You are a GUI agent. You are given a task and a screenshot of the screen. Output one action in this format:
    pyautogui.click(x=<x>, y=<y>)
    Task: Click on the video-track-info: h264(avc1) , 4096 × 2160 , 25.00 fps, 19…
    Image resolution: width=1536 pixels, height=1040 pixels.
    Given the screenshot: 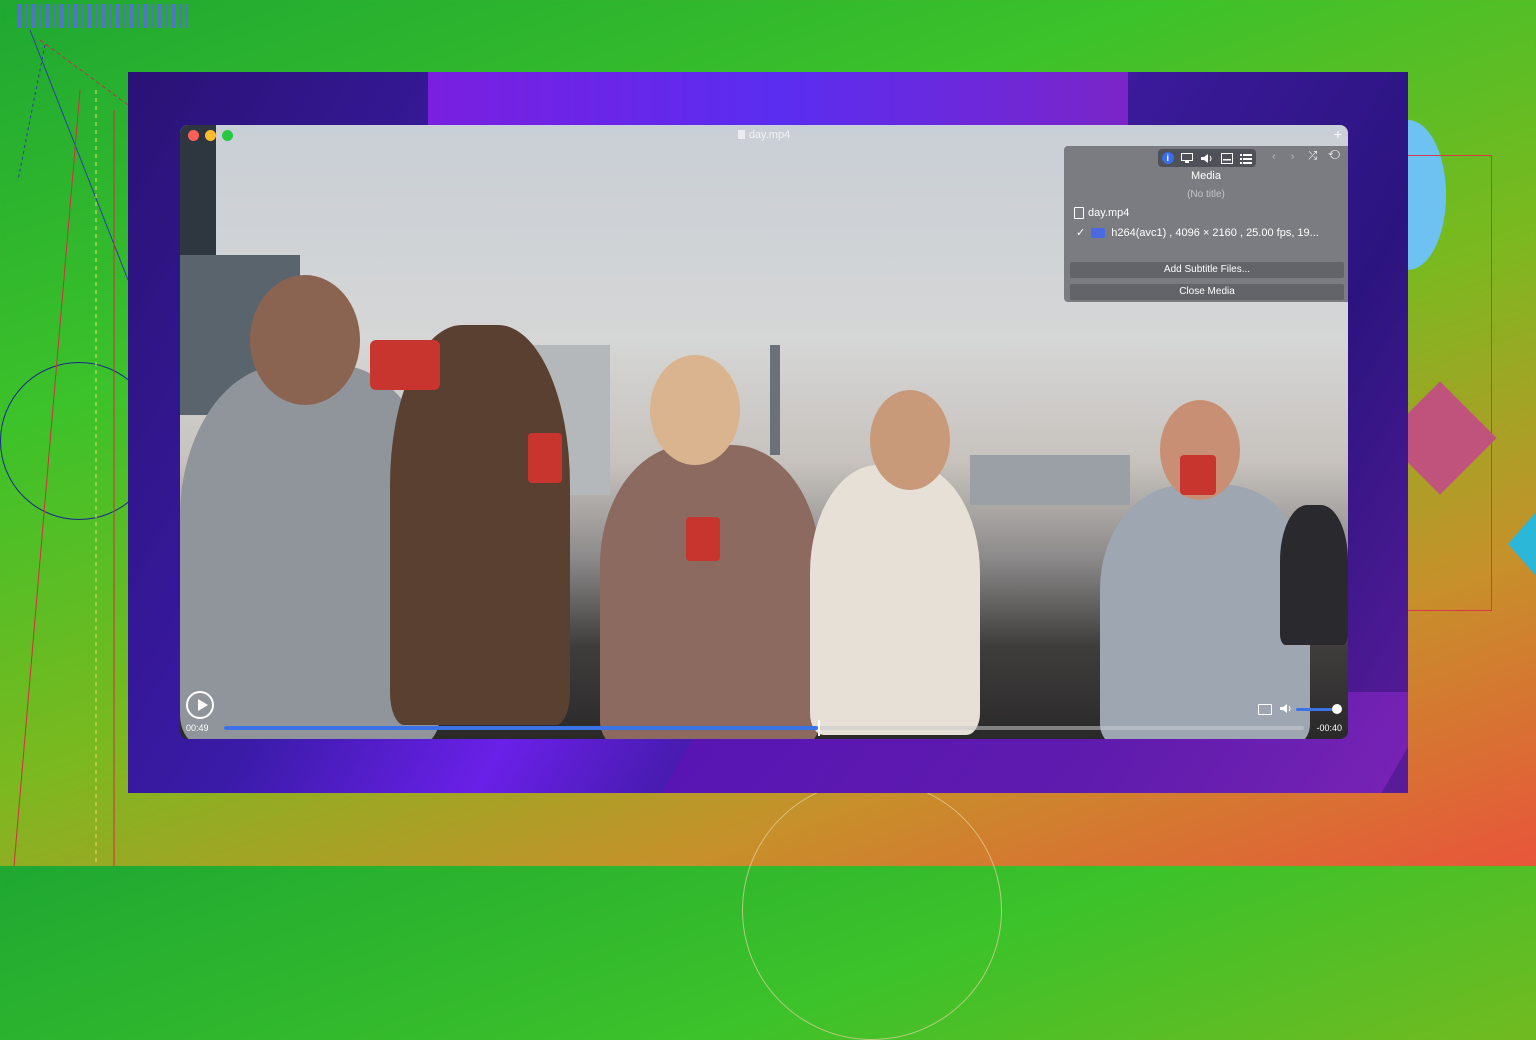 What is the action you would take?
    pyautogui.click(x=1215, y=232)
    